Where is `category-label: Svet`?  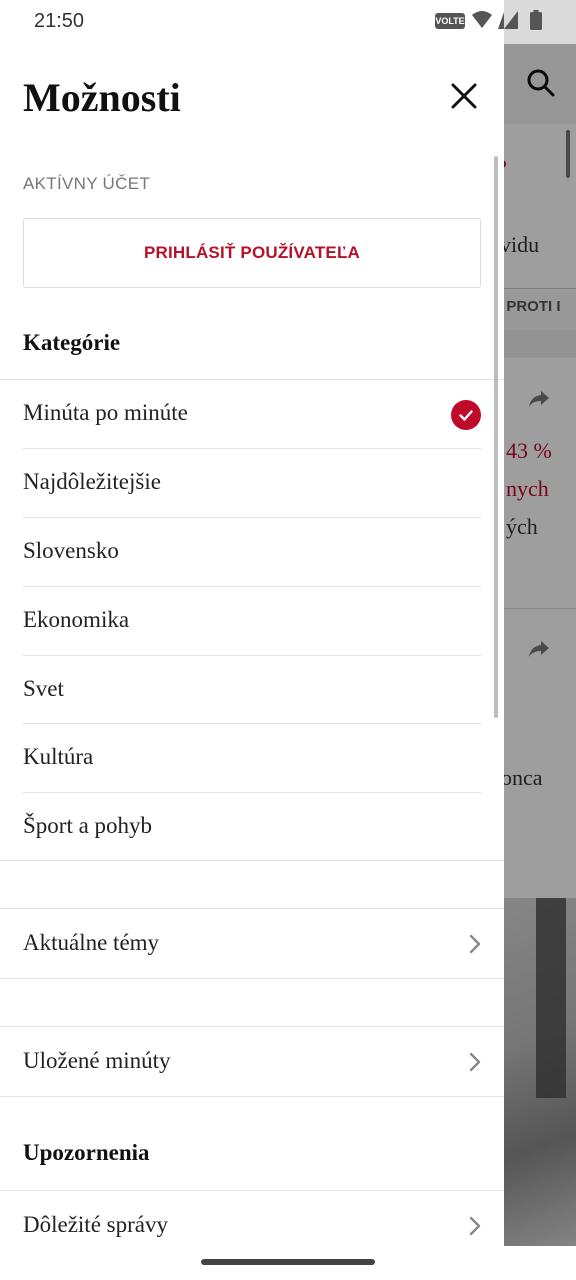
category-label: Svet is located at coordinates (43, 688).